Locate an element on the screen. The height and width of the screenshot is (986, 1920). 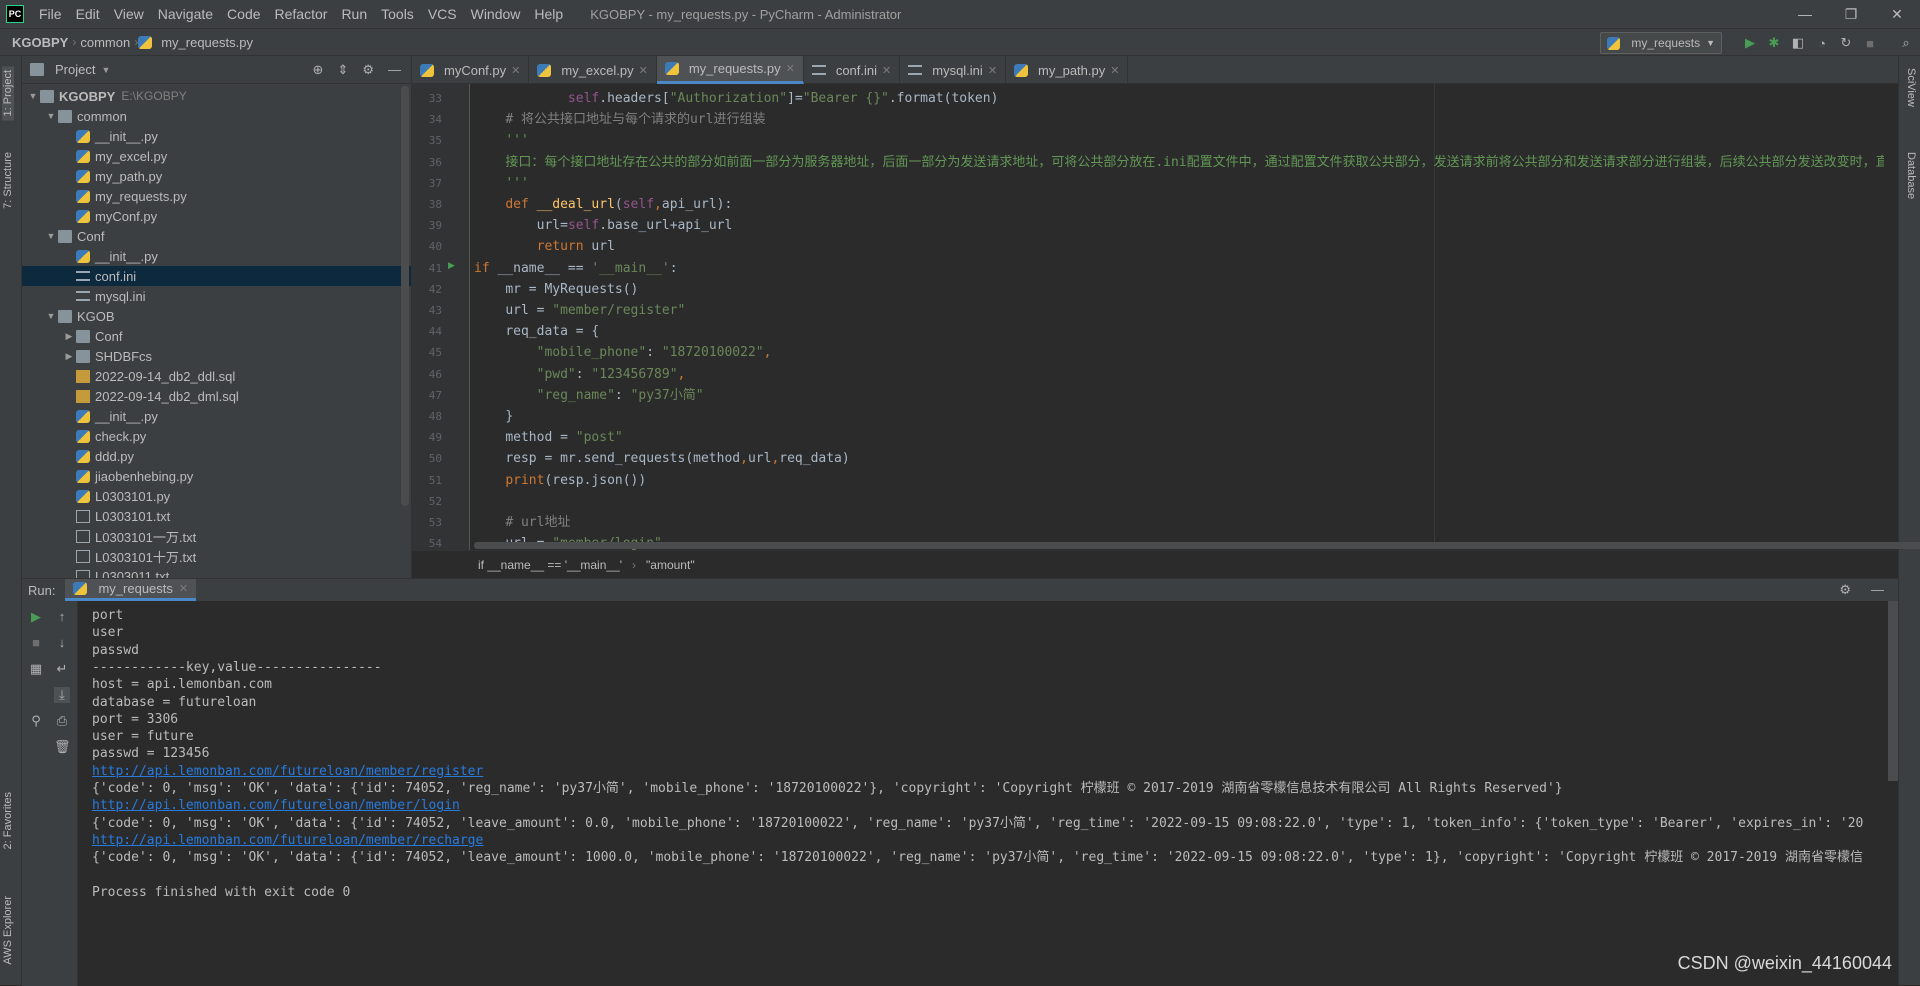
structure-tool-tab: 7: Structure is located at coordinates (8, 180).